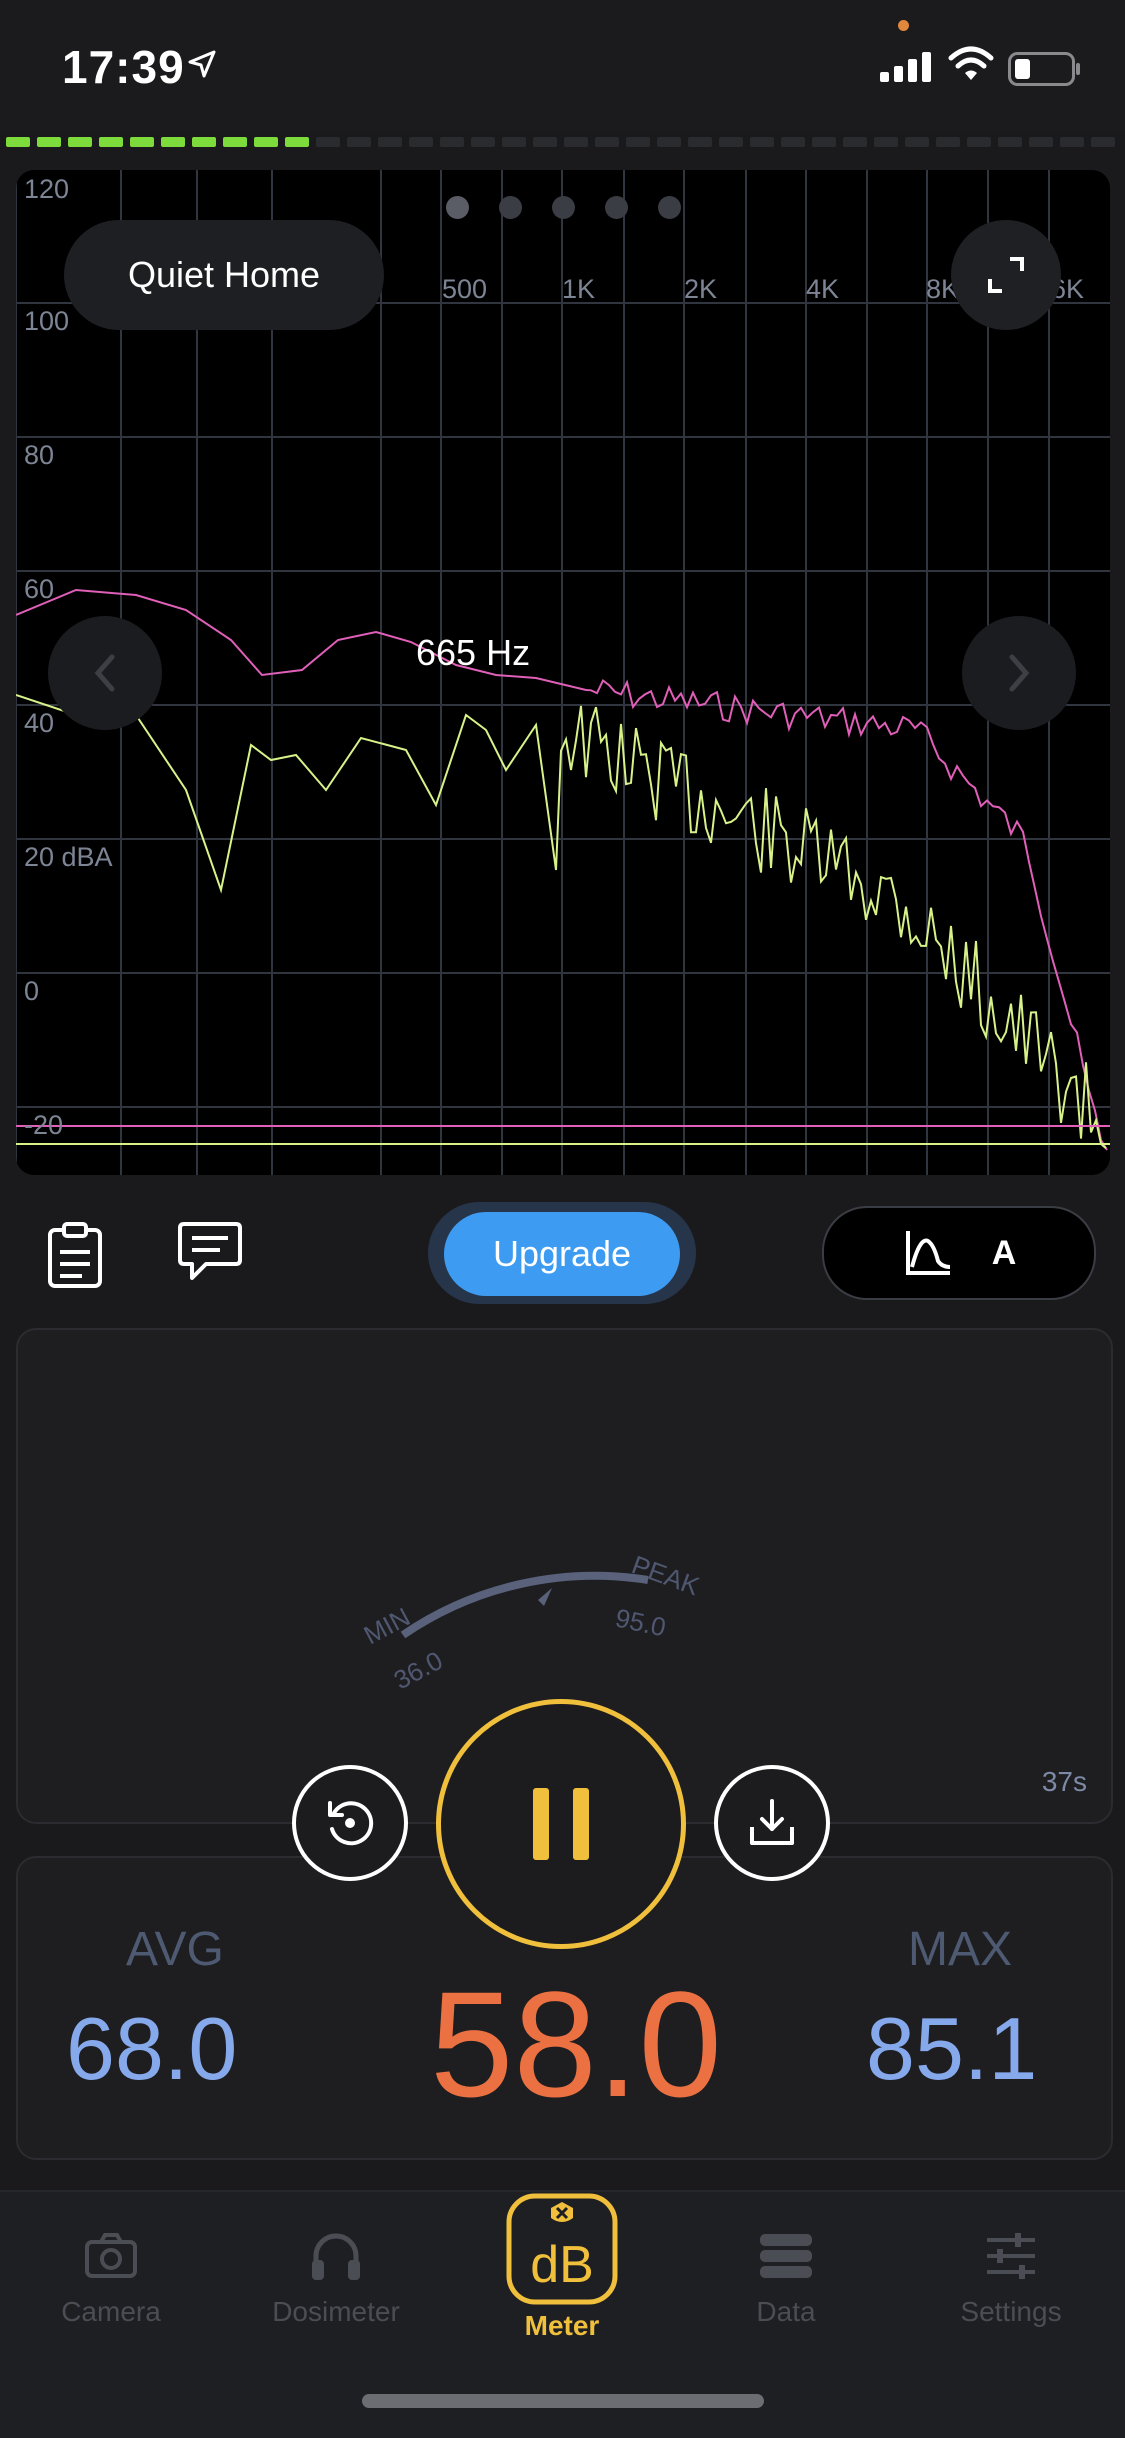 The height and width of the screenshot is (2438, 1125). Describe the element at coordinates (473, 652) in the screenshot. I see `frequency-readout: 665 Hz` at that location.